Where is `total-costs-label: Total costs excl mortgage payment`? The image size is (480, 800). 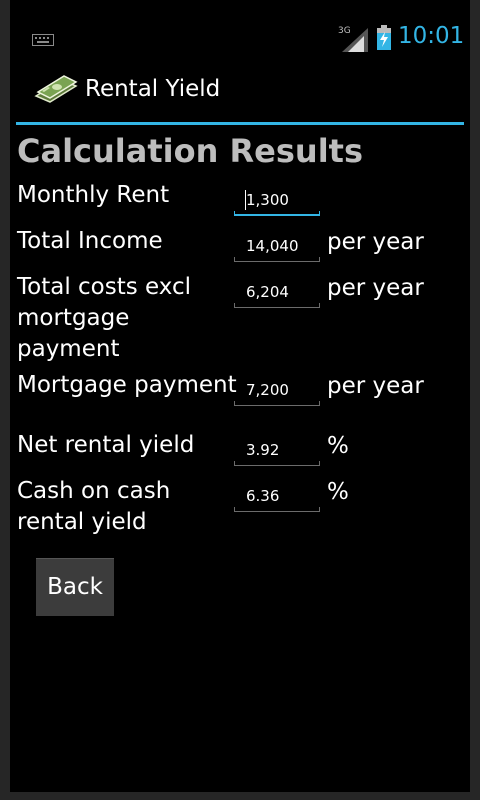 total-costs-label: Total costs excl mortgage payment is located at coordinates (104, 318).